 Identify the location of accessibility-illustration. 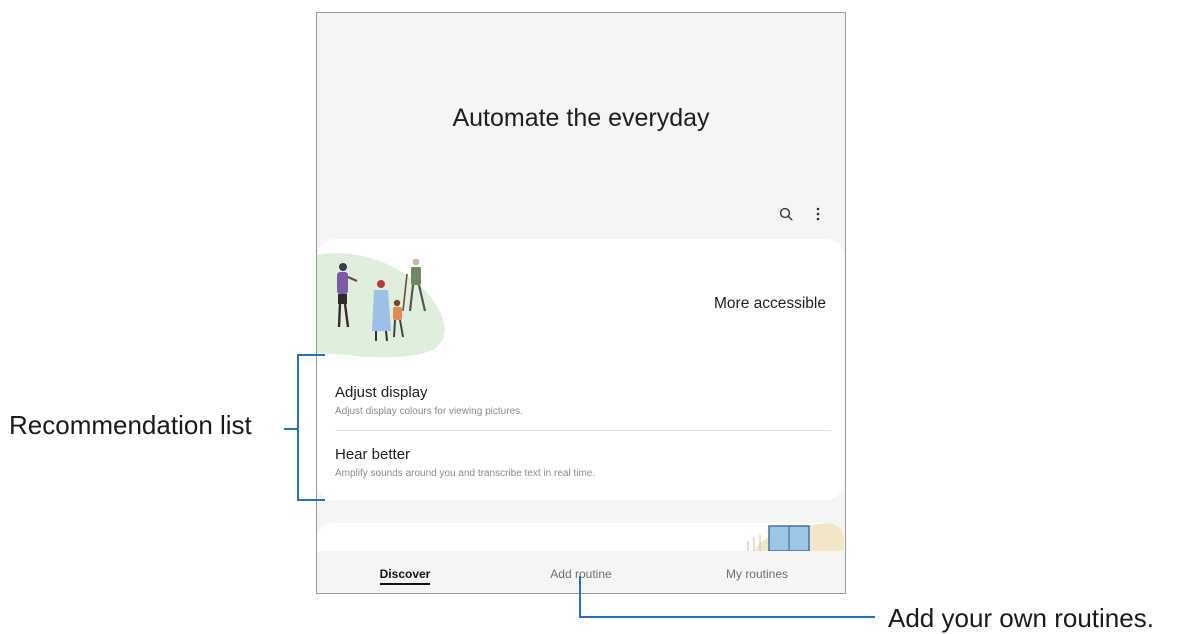
(381, 305).